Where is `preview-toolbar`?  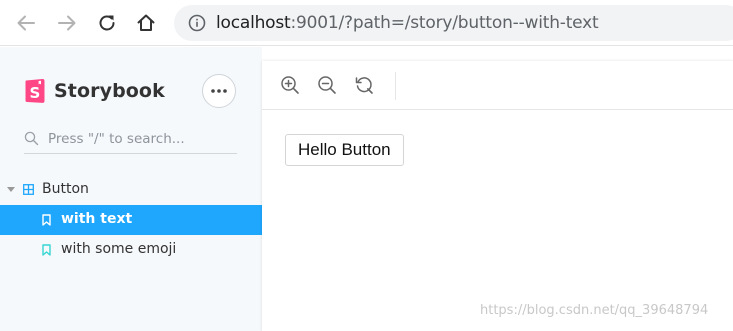 preview-toolbar is located at coordinates (497, 85).